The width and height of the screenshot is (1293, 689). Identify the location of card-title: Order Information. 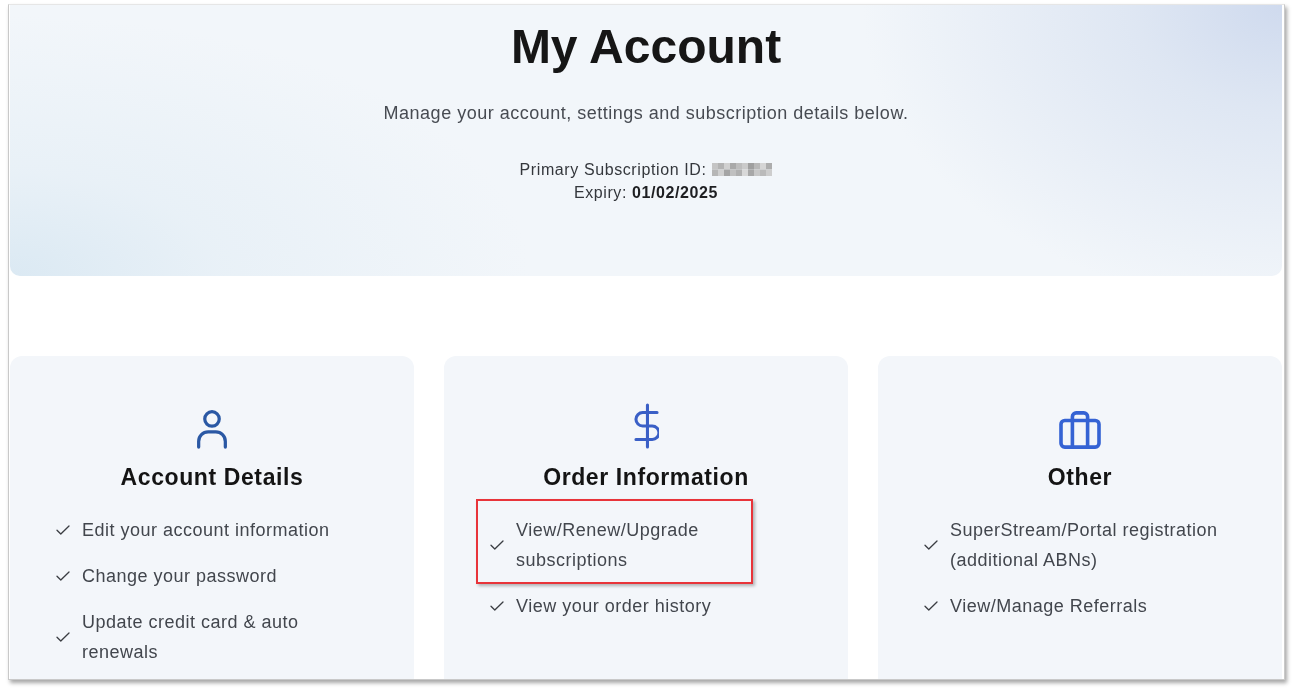
(646, 478).